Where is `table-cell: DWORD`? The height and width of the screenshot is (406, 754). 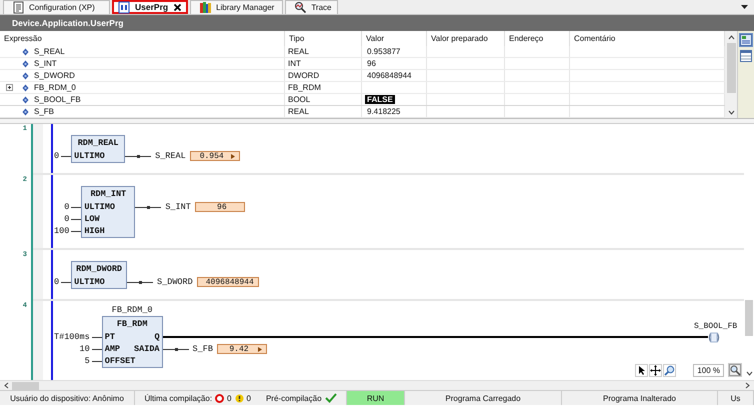
table-cell: DWORD is located at coordinates (323, 75).